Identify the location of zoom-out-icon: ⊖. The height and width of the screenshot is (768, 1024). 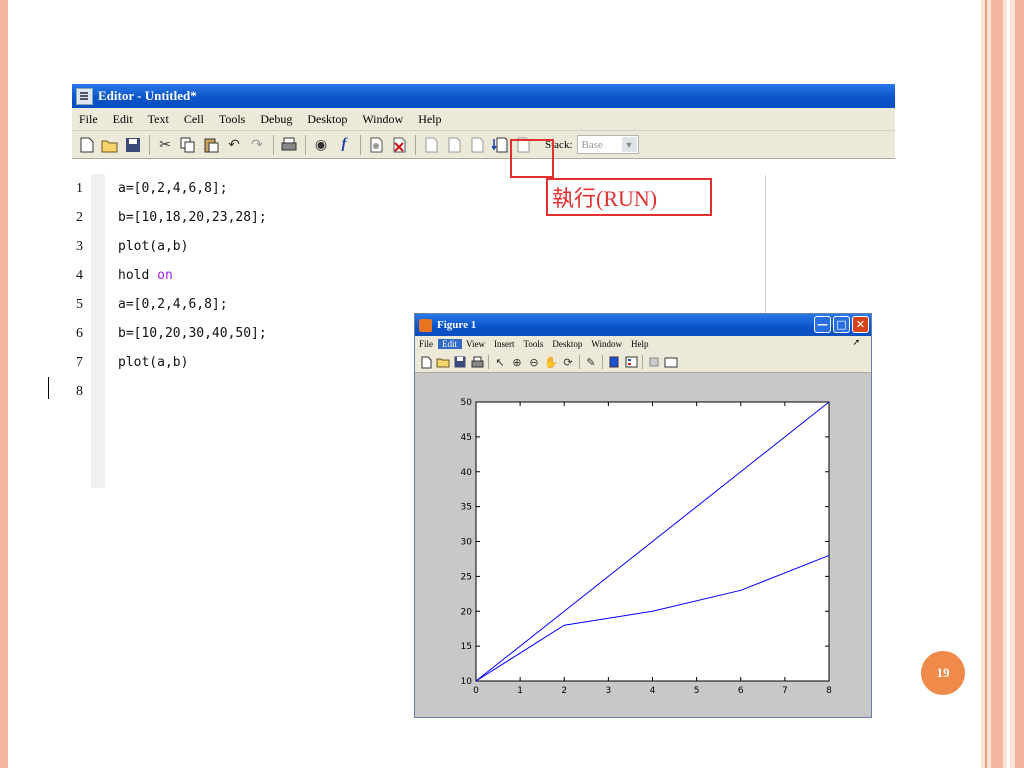
(534, 362).